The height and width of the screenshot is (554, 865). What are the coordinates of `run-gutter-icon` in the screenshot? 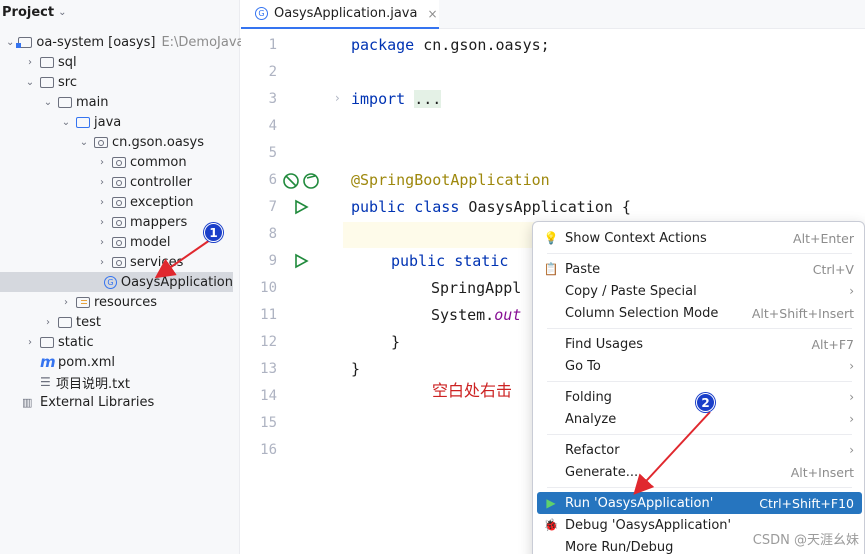 It's located at (301, 209).